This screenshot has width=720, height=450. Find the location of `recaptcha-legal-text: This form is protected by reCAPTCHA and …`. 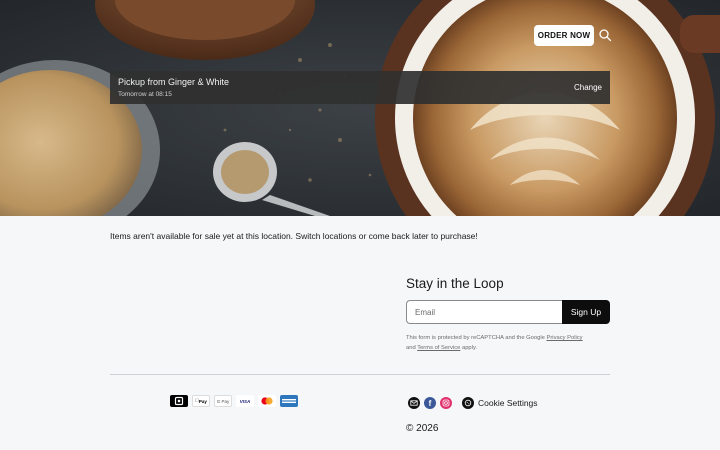

recaptcha-legal-text: This form is protected by reCAPTCHA and … is located at coordinates (511, 343).